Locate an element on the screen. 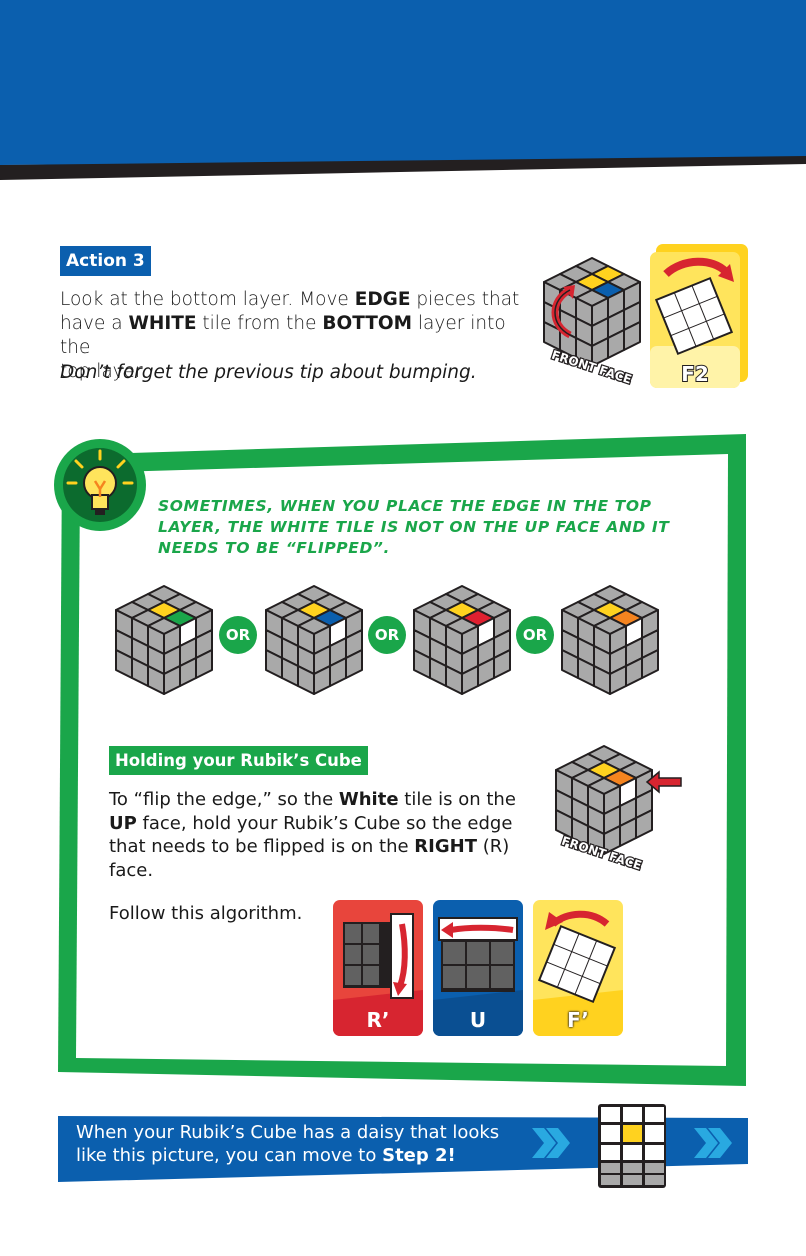 The width and height of the screenshot is (806, 1256). move-label-r-prime: R’ is located at coordinates (378, 1020).